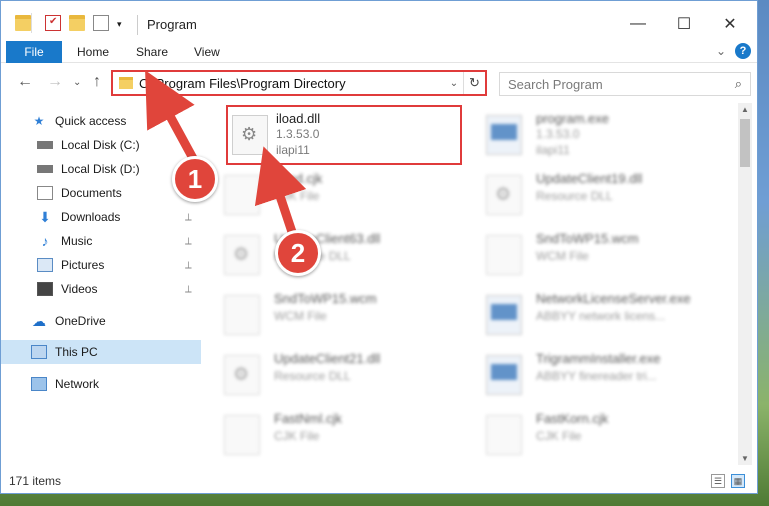  Describe the element at coordinates (77, 23) in the screenshot. I see `new-folder-icon` at that location.